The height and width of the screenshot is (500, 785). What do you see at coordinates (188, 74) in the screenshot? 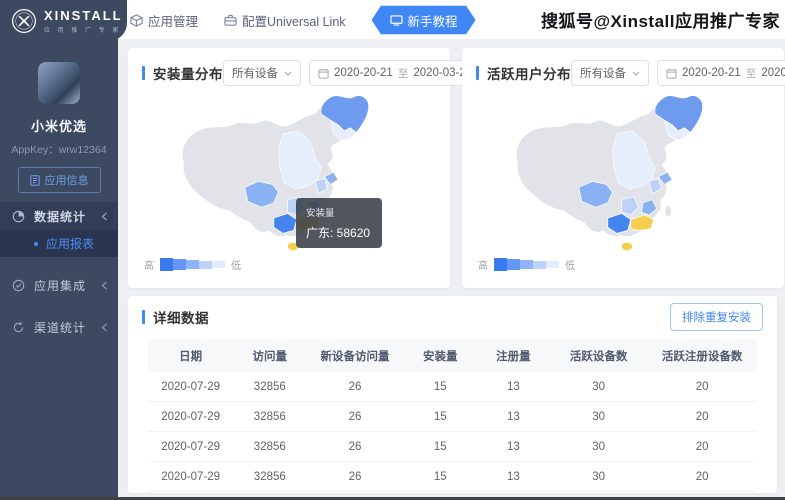
I see `panel-title: 安装量分布` at bounding box center [188, 74].